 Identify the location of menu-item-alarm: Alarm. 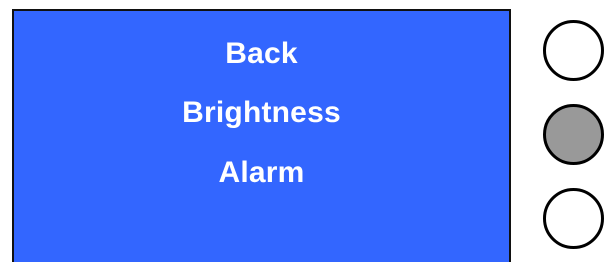
(261, 173).